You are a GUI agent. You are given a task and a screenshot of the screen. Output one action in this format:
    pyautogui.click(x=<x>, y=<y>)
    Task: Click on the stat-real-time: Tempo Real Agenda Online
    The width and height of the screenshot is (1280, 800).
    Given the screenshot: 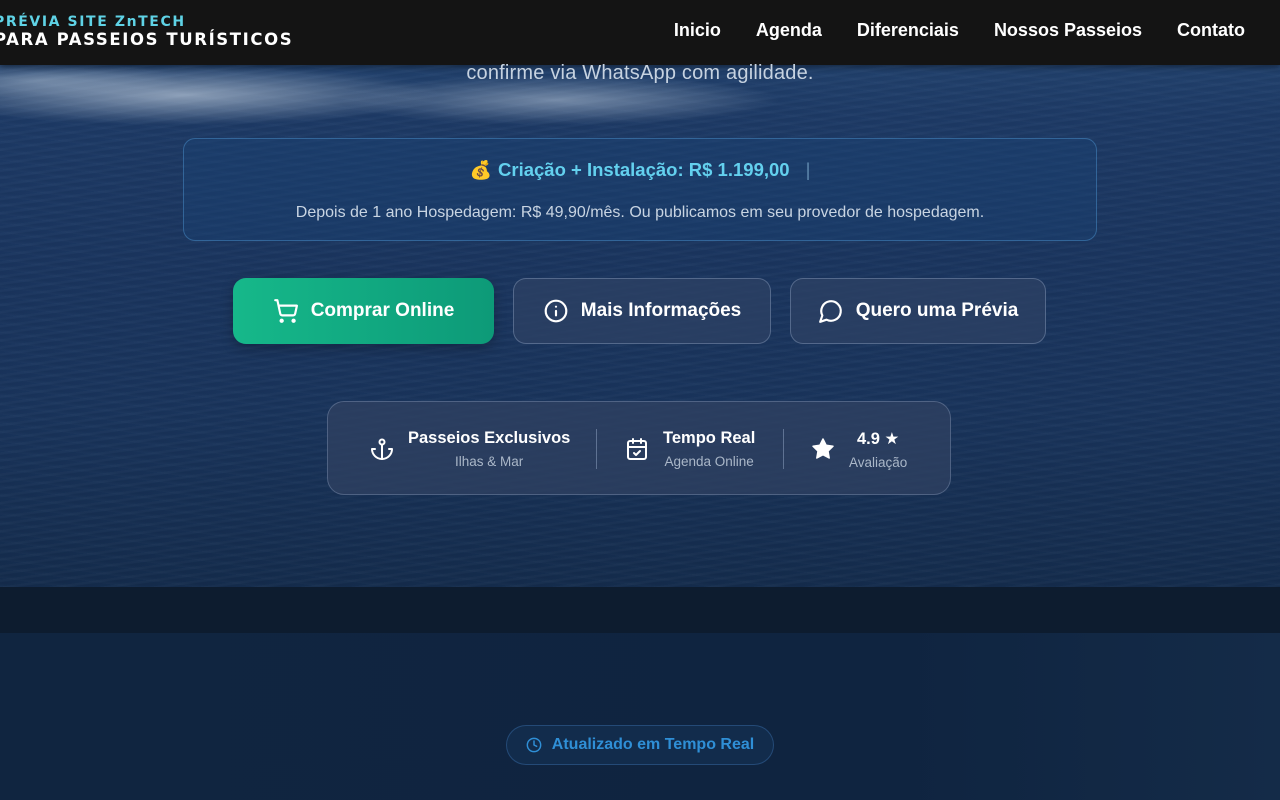 What is the action you would take?
    pyautogui.click(x=690, y=449)
    